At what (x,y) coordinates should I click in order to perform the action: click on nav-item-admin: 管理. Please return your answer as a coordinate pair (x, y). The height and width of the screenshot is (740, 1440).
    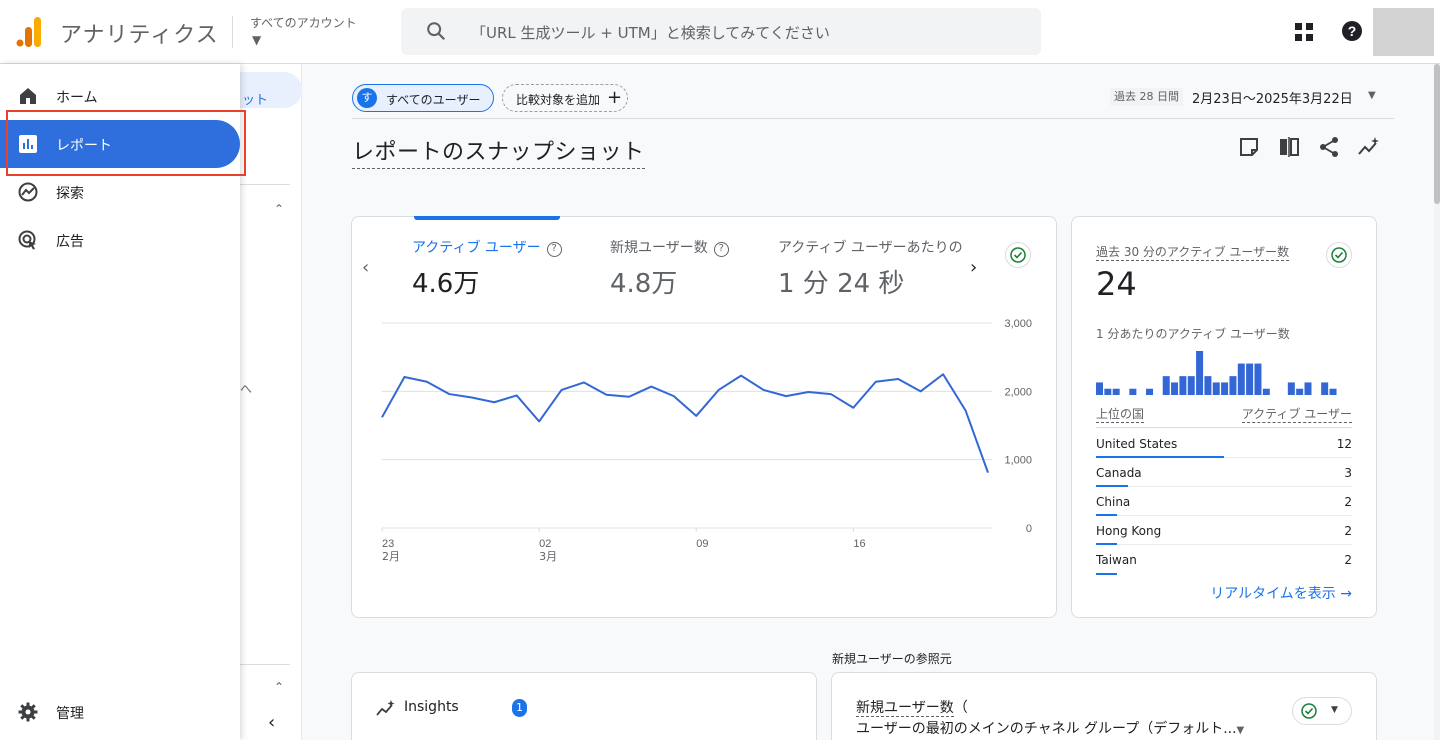
    Looking at the image, I should click on (120, 712).